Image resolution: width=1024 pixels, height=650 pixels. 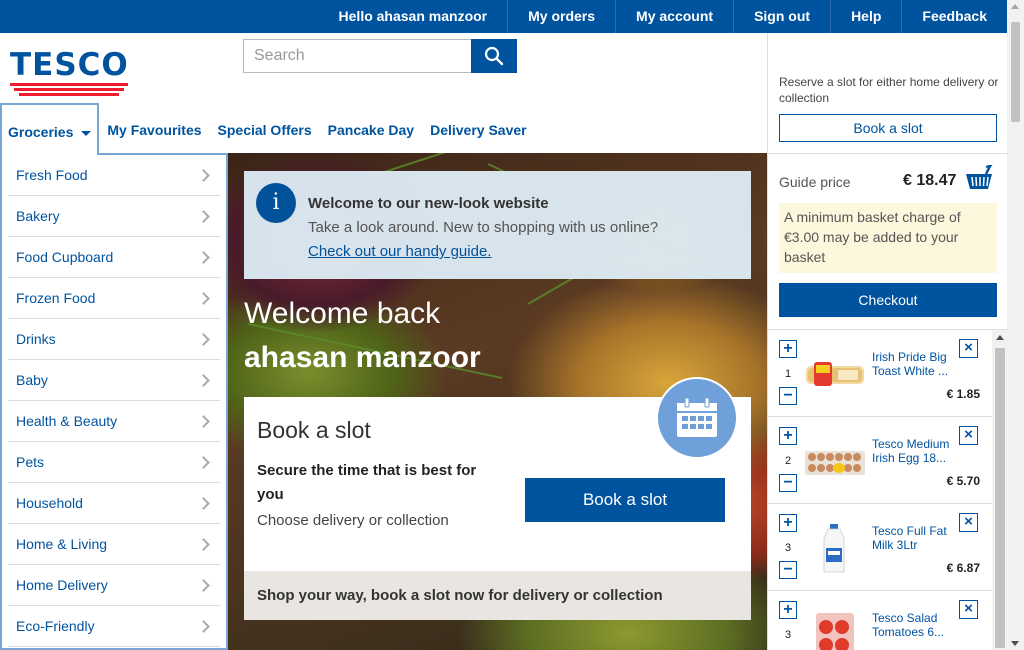 I want to click on menu-item-household: Household, so click(x=114, y=503).